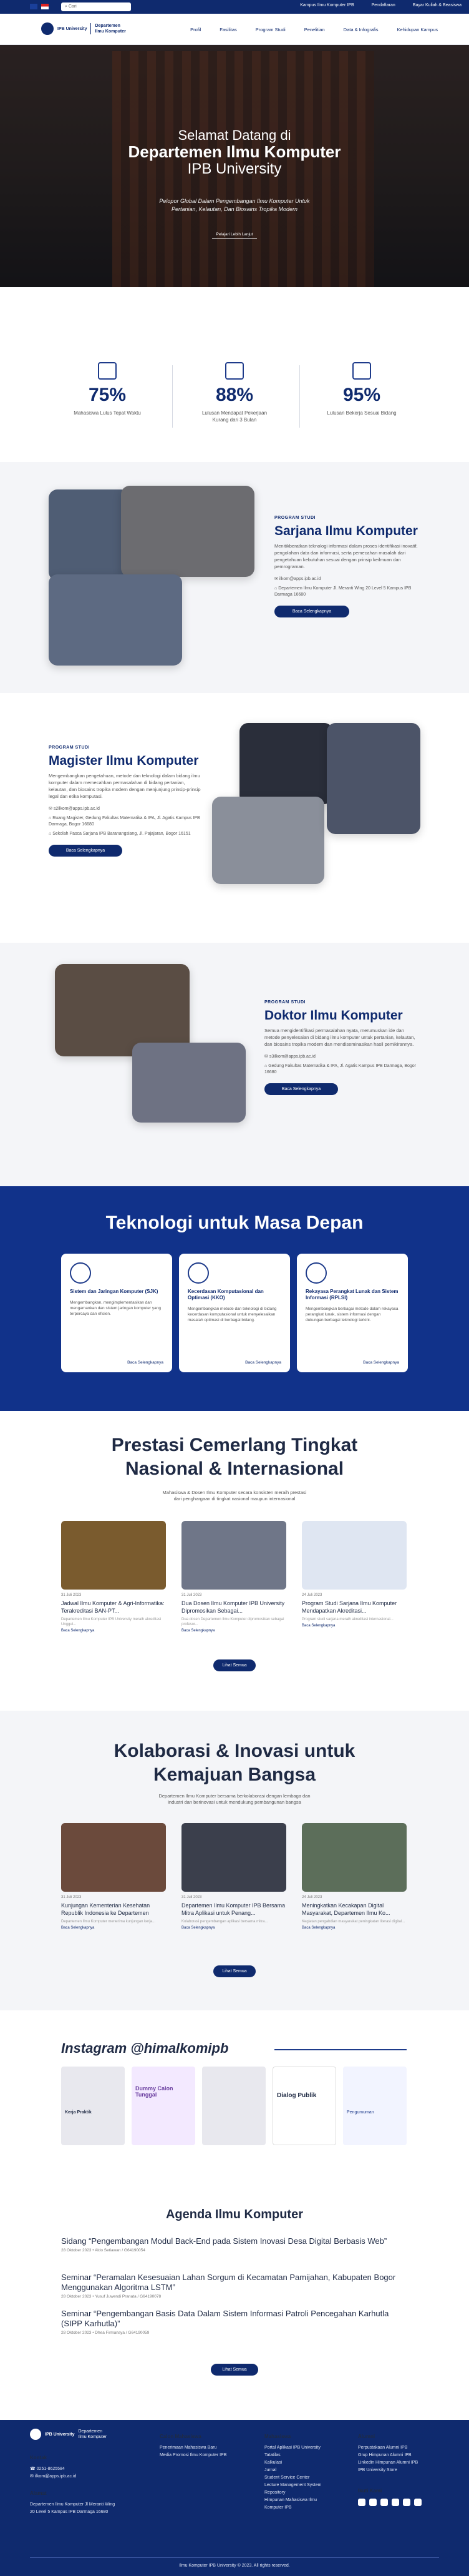  Describe the element at coordinates (163, 2106) in the screenshot. I see `instagram-post: Dummy Calon Tunggal` at that location.